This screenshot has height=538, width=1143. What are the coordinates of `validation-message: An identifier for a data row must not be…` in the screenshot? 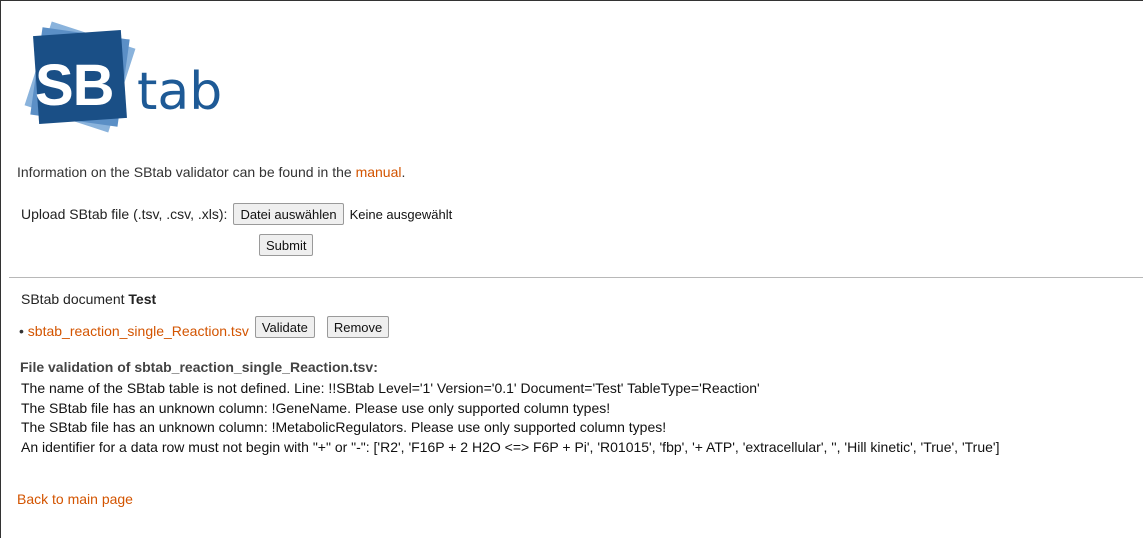 It's located at (510, 446).